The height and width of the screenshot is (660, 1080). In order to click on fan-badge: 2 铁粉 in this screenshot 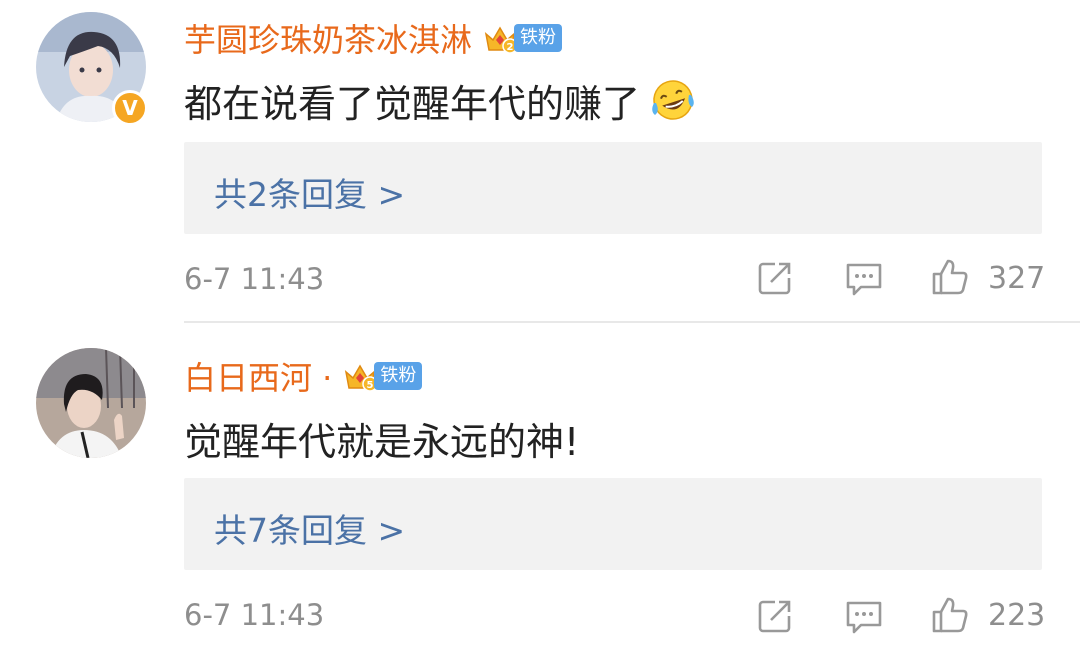, I will do `click(522, 38)`.